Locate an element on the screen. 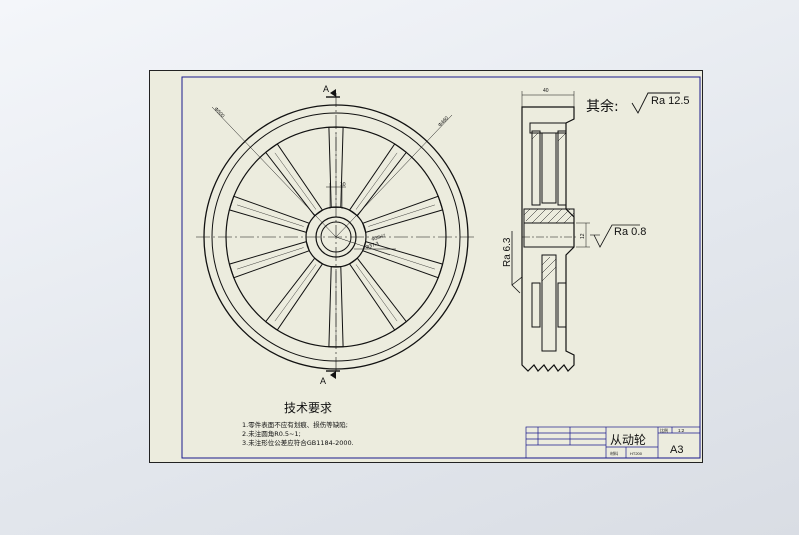  roughness-hub: Ra 0.8 is located at coordinates (630, 232).